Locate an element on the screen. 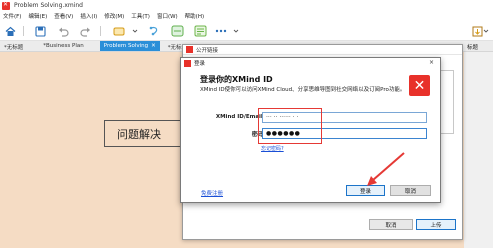  home-icon is located at coordinates (10, 31).